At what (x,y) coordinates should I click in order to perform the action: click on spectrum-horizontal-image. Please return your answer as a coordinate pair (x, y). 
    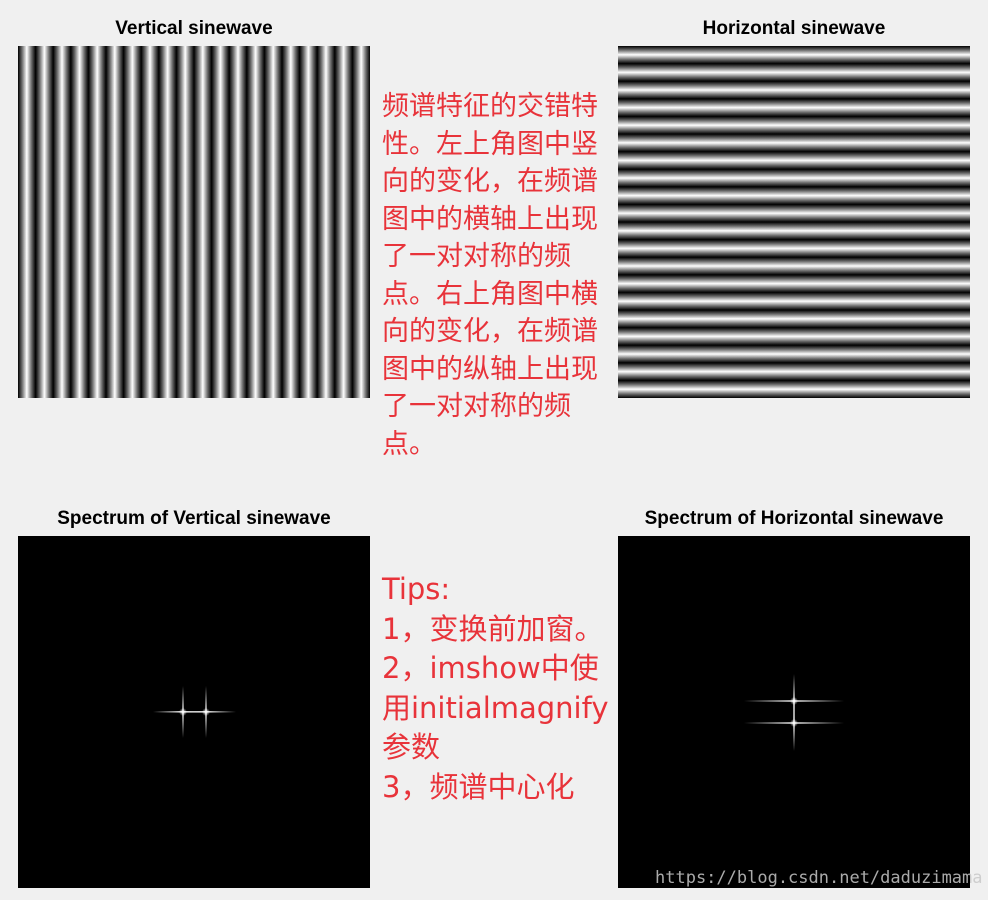
    Looking at the image, I should click on (794, 712).